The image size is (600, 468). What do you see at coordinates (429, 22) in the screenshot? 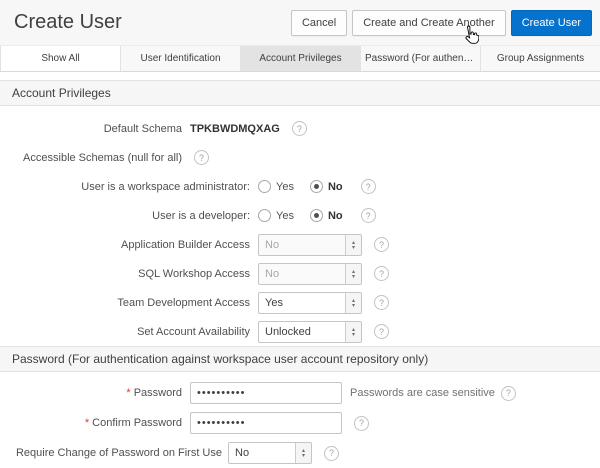
I see `create-and-create-another-button: Create and Create Another` at bounding box center [429, 22].